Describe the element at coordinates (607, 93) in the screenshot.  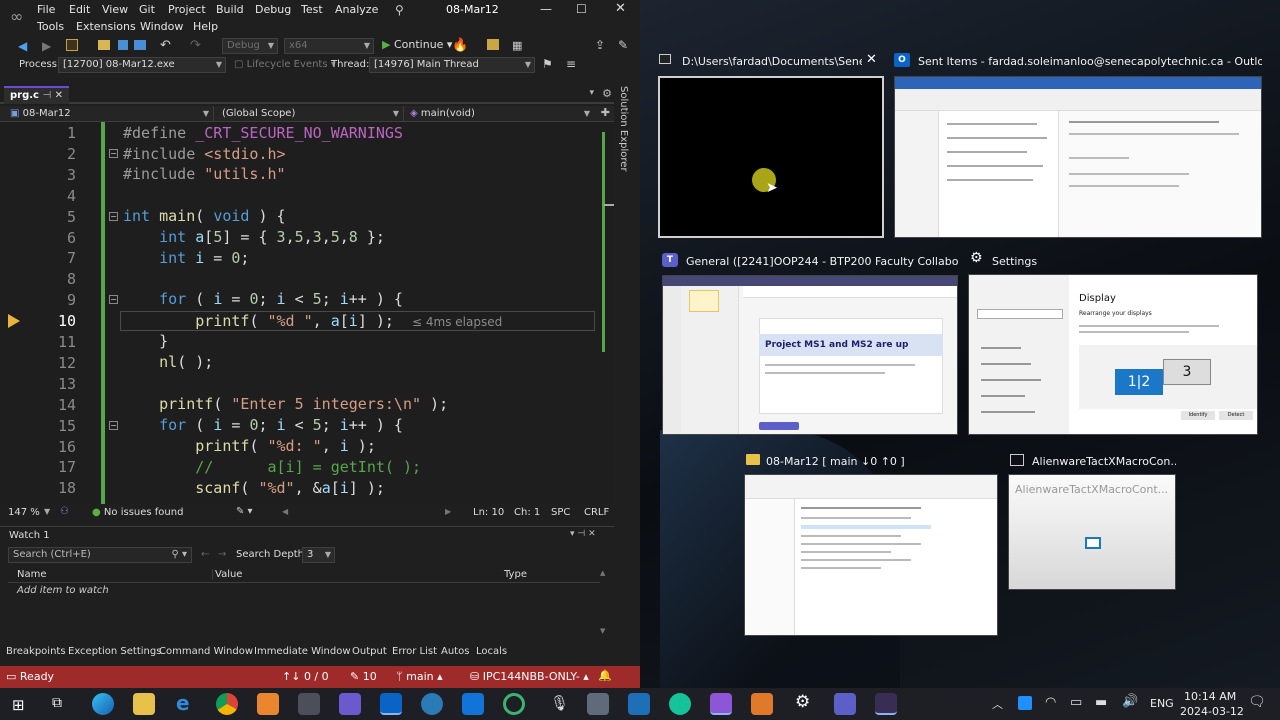
I see `settings-icon: ⚙` at that location.